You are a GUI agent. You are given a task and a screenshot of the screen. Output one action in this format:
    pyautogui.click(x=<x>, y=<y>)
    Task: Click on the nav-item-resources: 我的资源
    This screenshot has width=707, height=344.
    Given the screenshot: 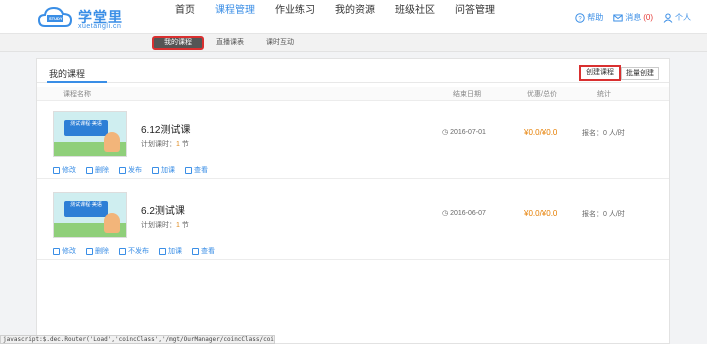 What is the action you would take?
    pyautogui.click(x=355, y=17)
    